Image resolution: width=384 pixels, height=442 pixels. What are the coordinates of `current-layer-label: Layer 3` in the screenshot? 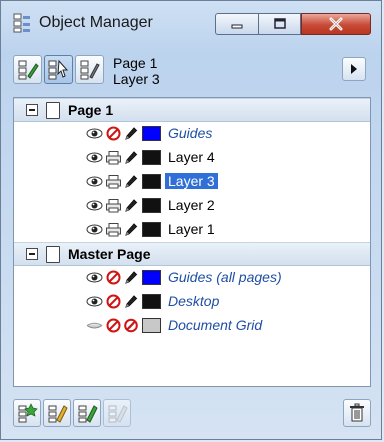 It's located at (136, 79).